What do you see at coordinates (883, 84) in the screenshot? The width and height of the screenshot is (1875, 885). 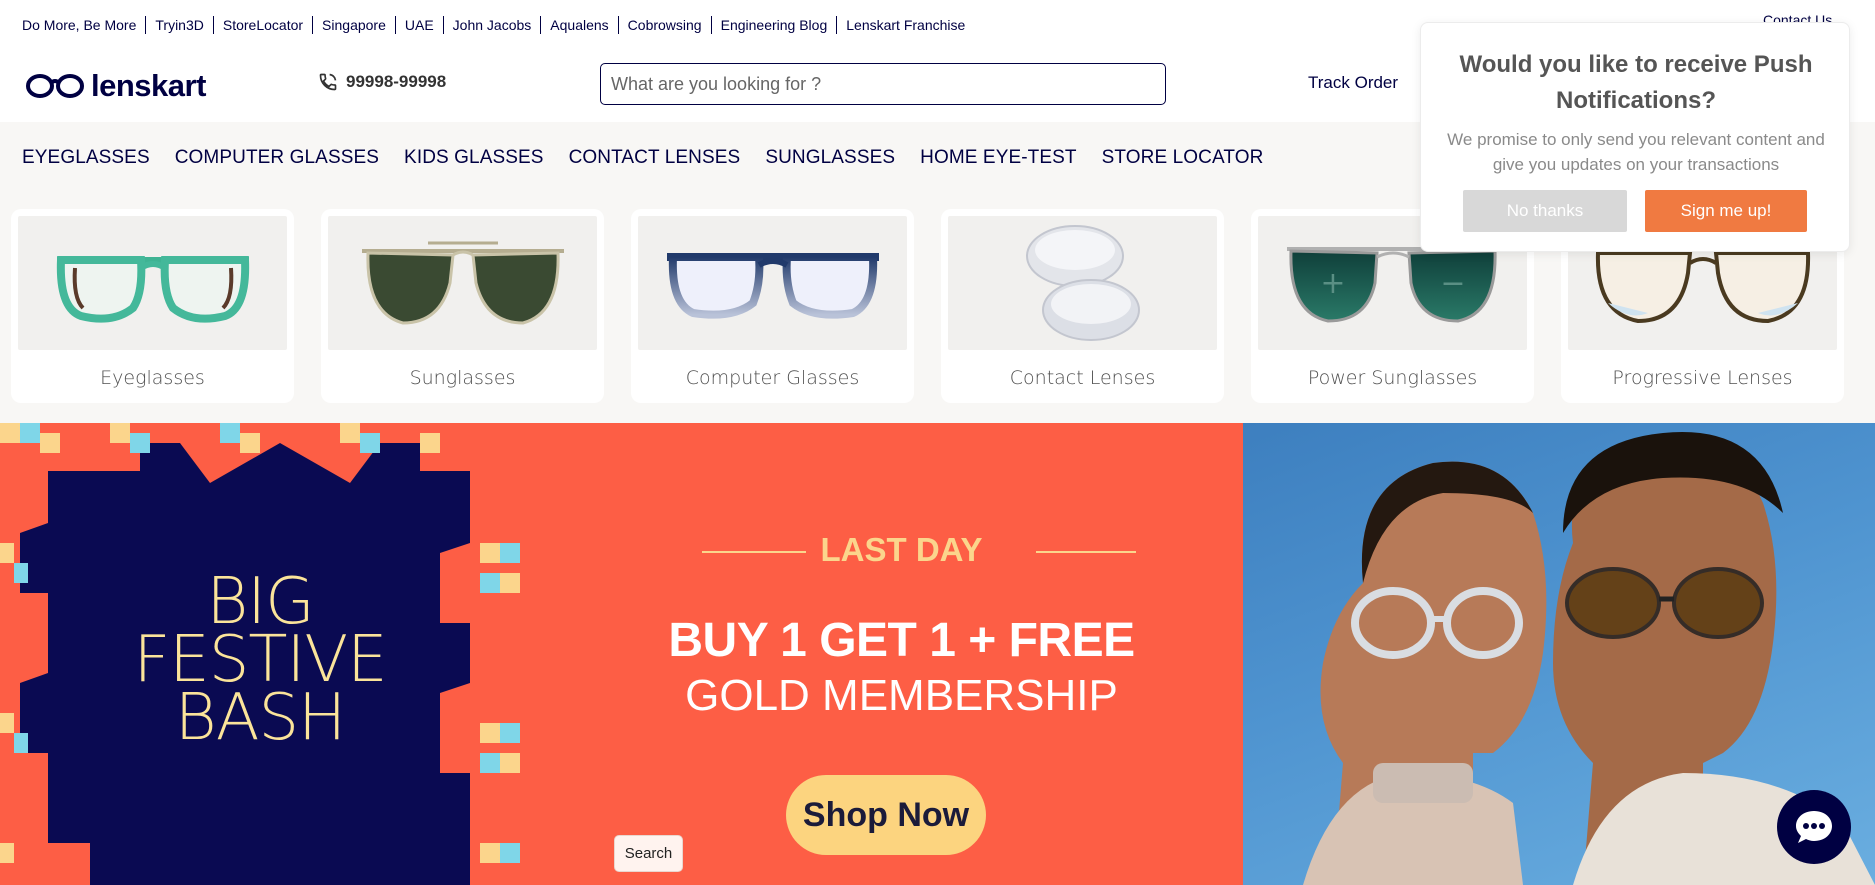 I see `search-input` at bounding box center [883, 84].